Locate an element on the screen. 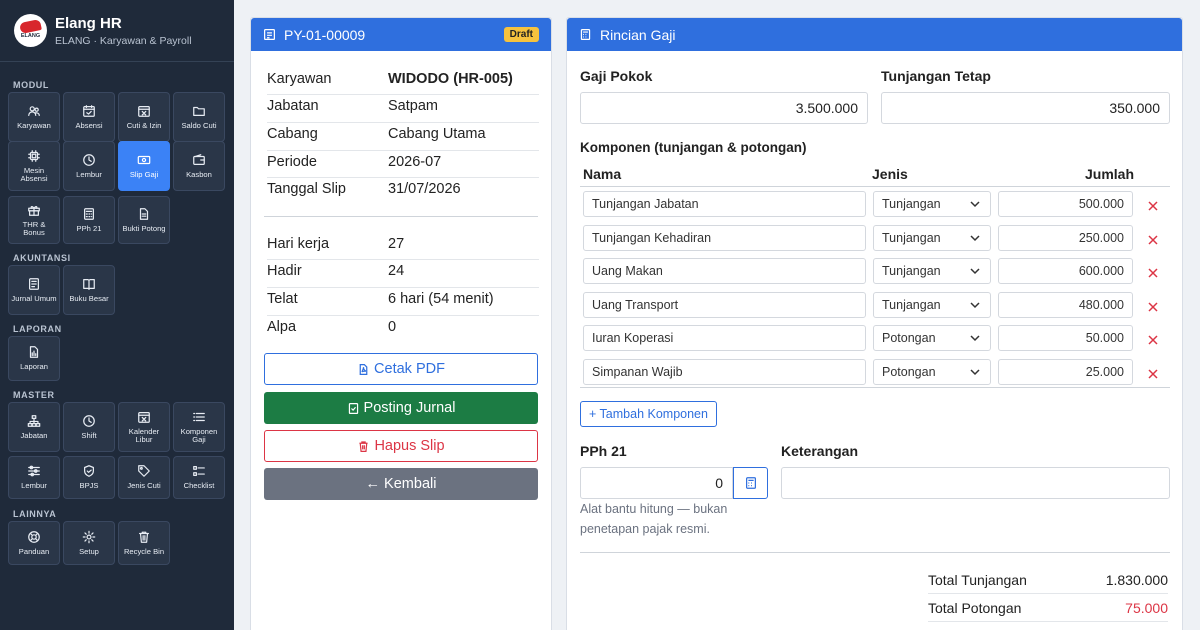  calendar-x-icon is located at coordinates (144, 417).